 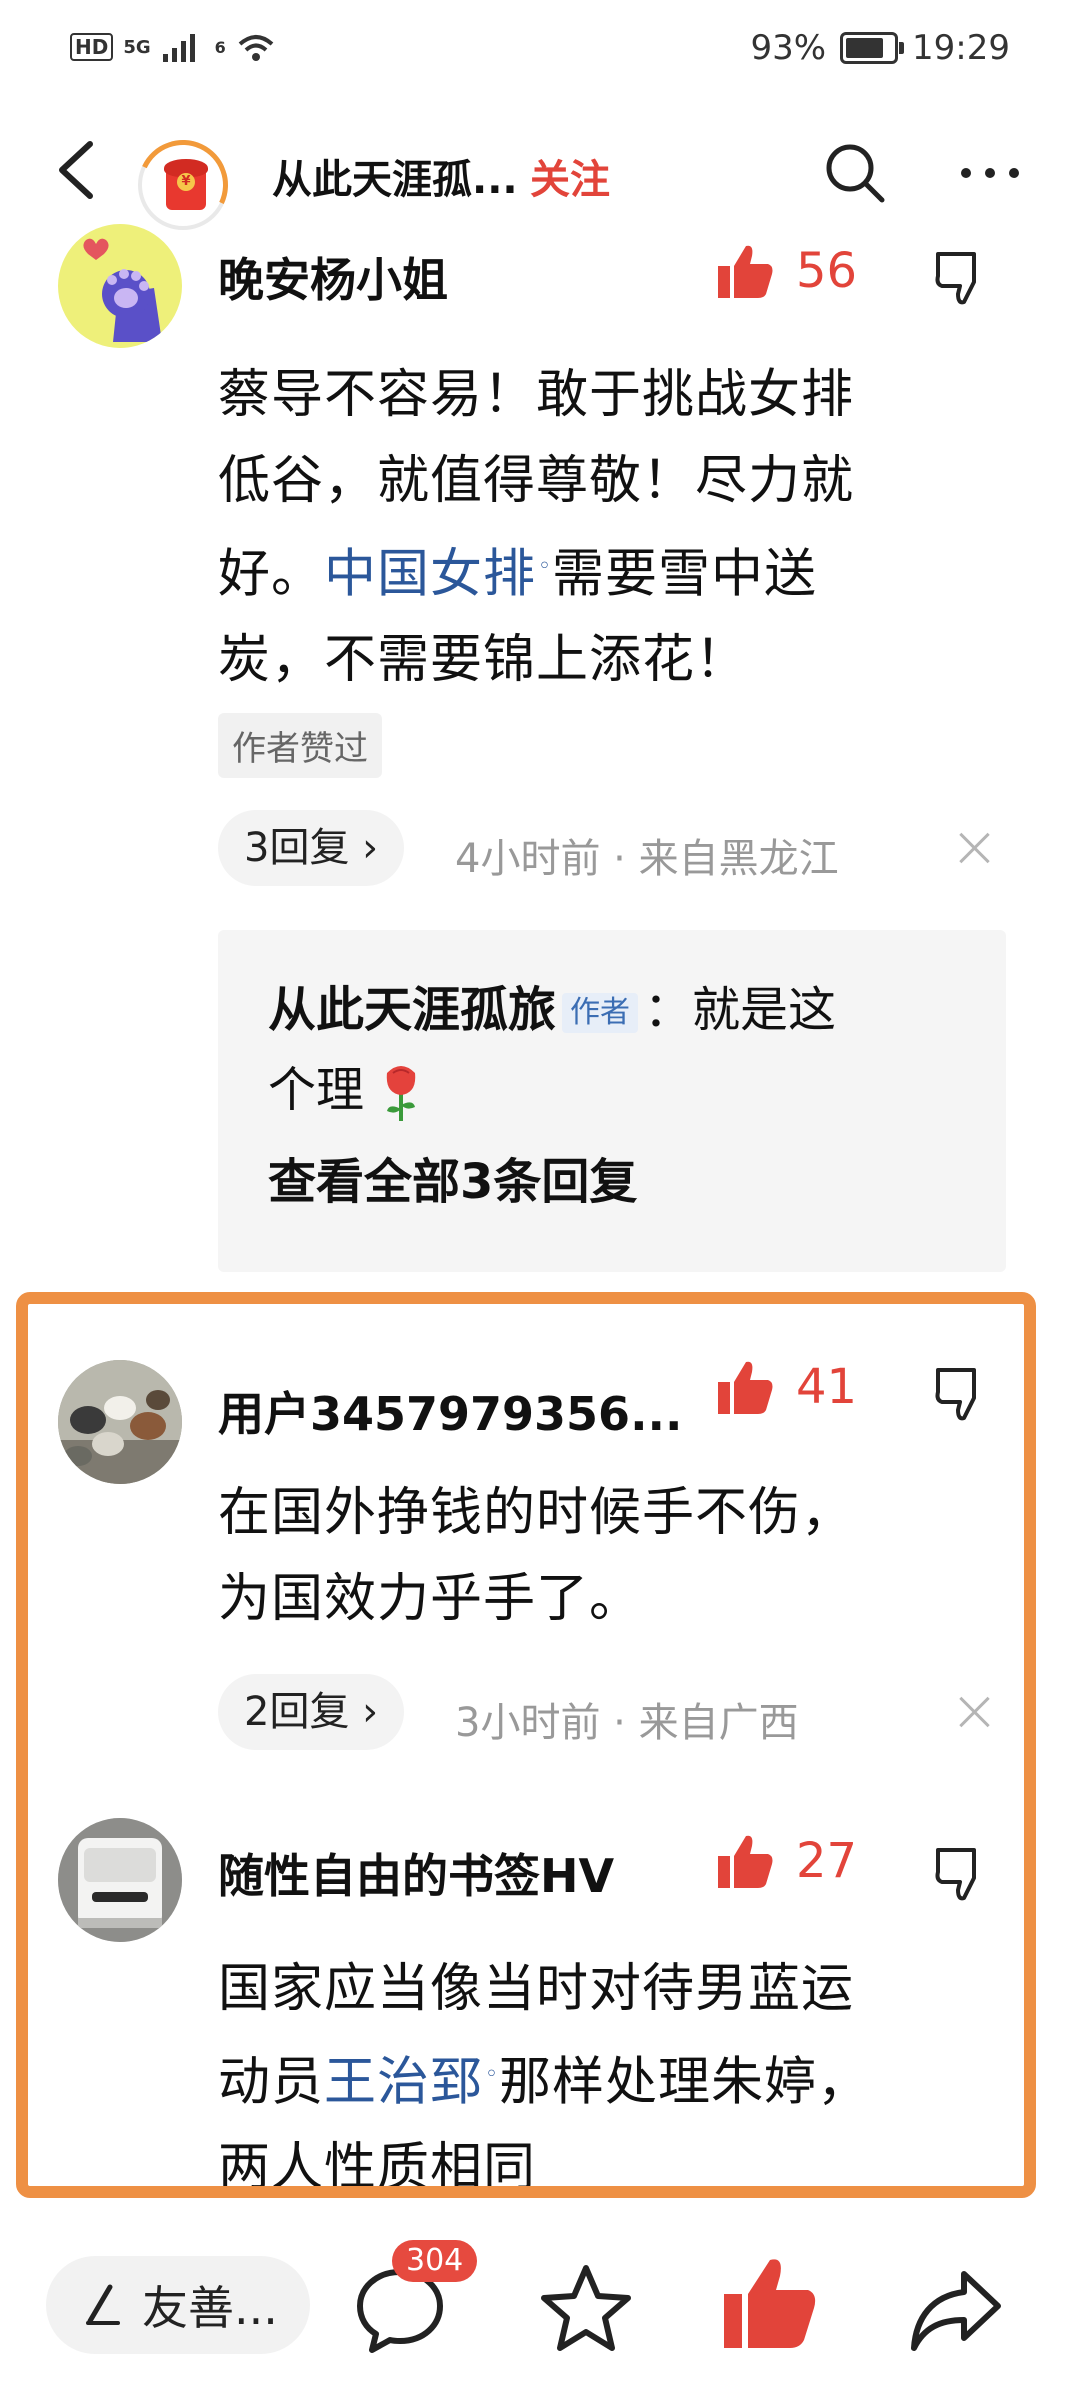 What do you see at coordinates (600, 1013) in the screenshot?
I see `author-tag: 作者` at bounding box center [600, 1013].